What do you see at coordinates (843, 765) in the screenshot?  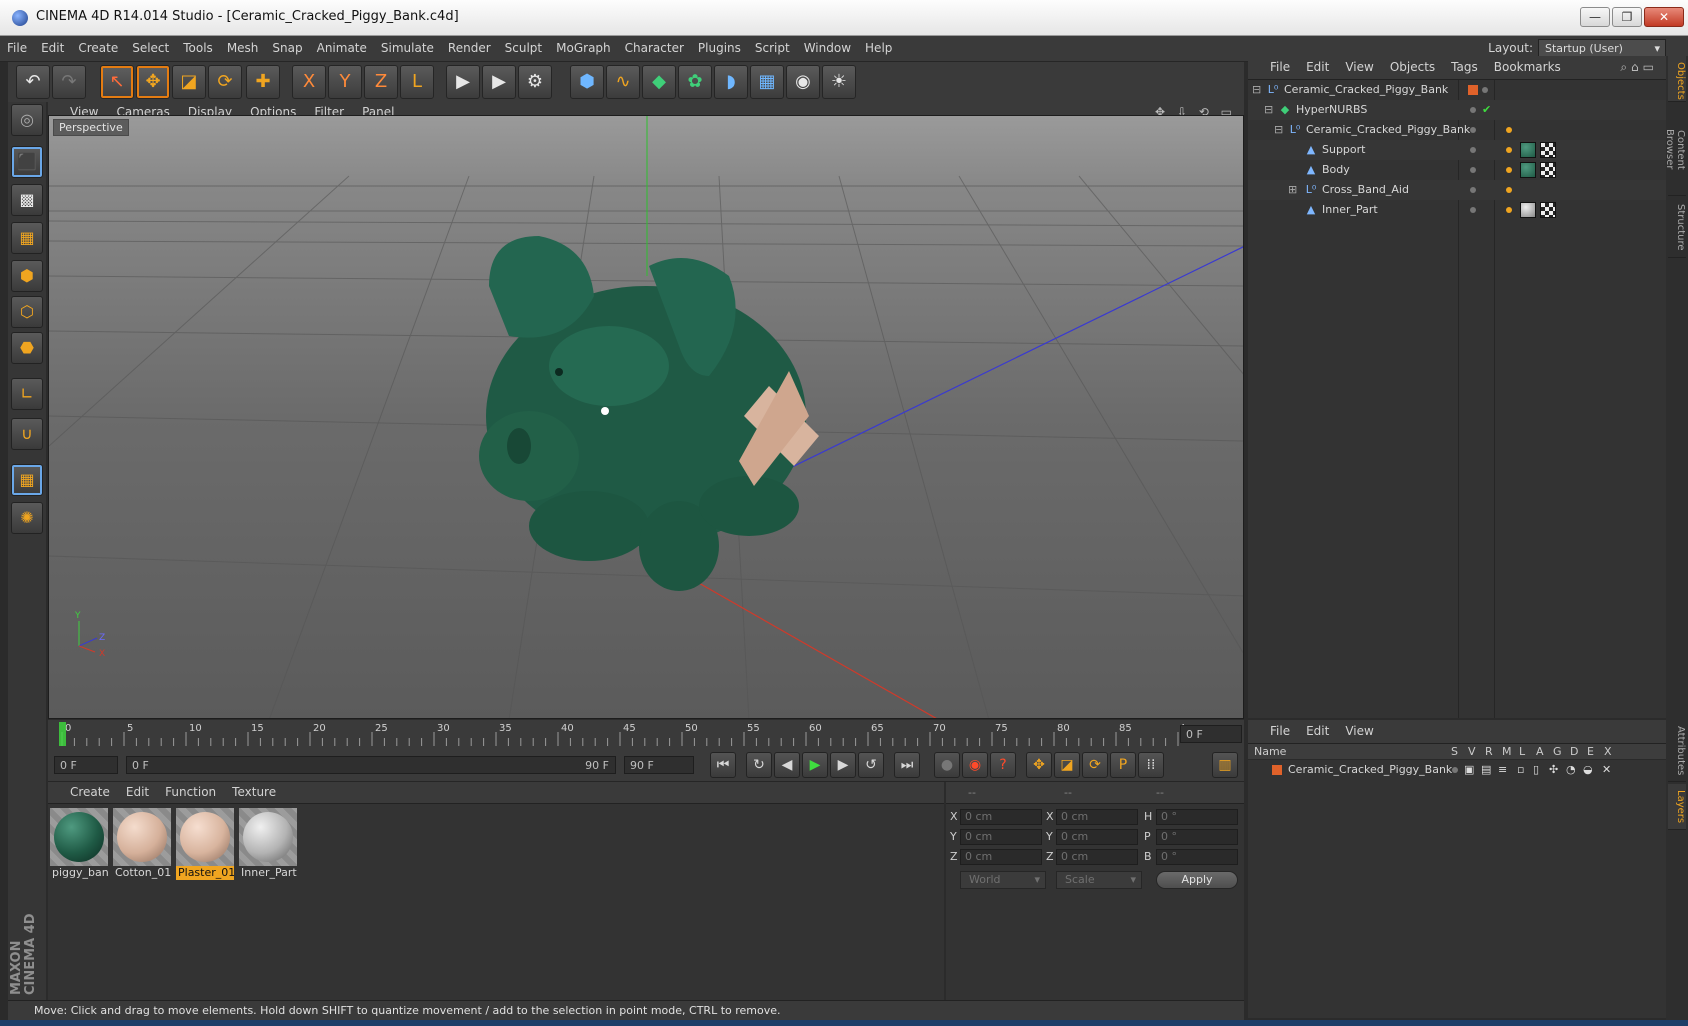 I see `next-frame-button: ▶` at bounding box center [843, 765].